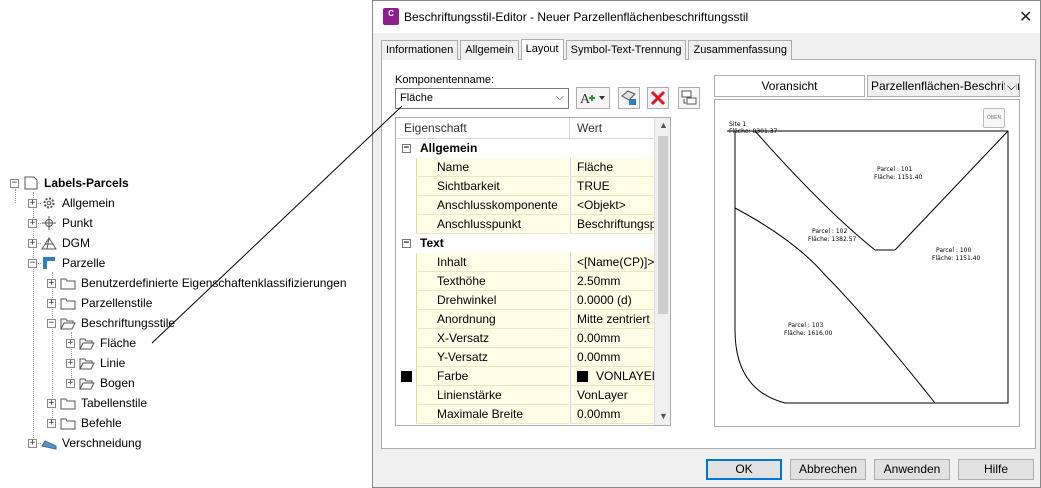 Image resolution: width=1041 pixels, height=488 pixels. What do you see at coordinates (100, 383) in the screenshot?
I see `tree-item-bogen: + Bogen` at bounding box center [100, 383].